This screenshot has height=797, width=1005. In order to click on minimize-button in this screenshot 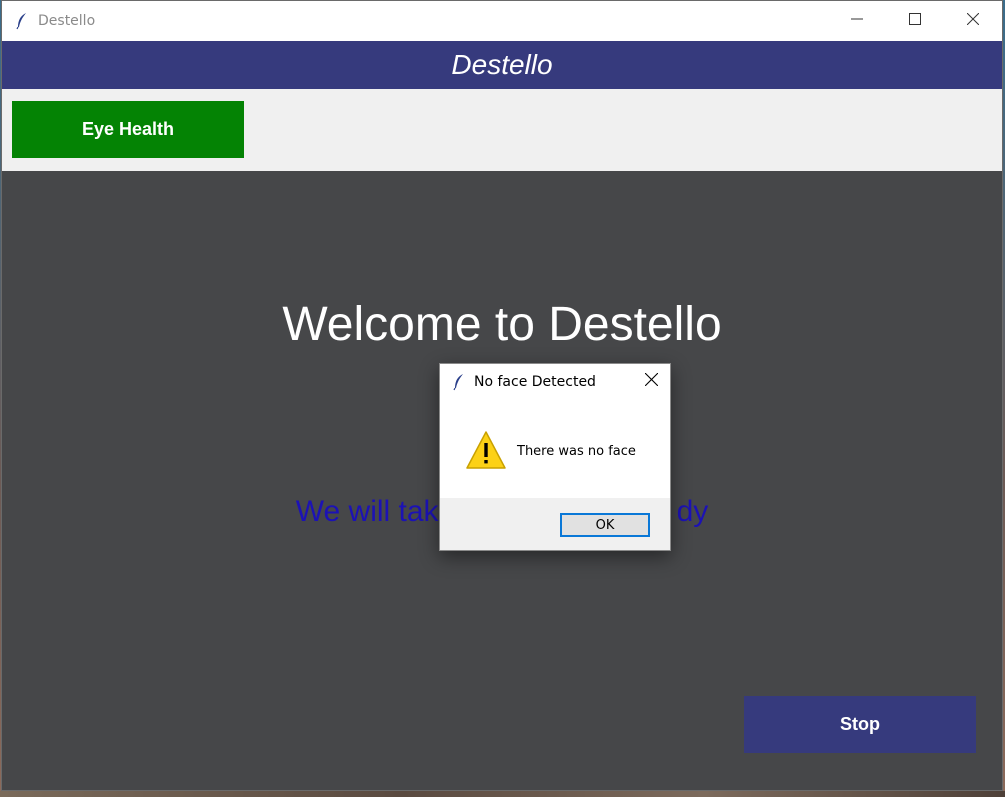, I will do `click(857, 21)`.